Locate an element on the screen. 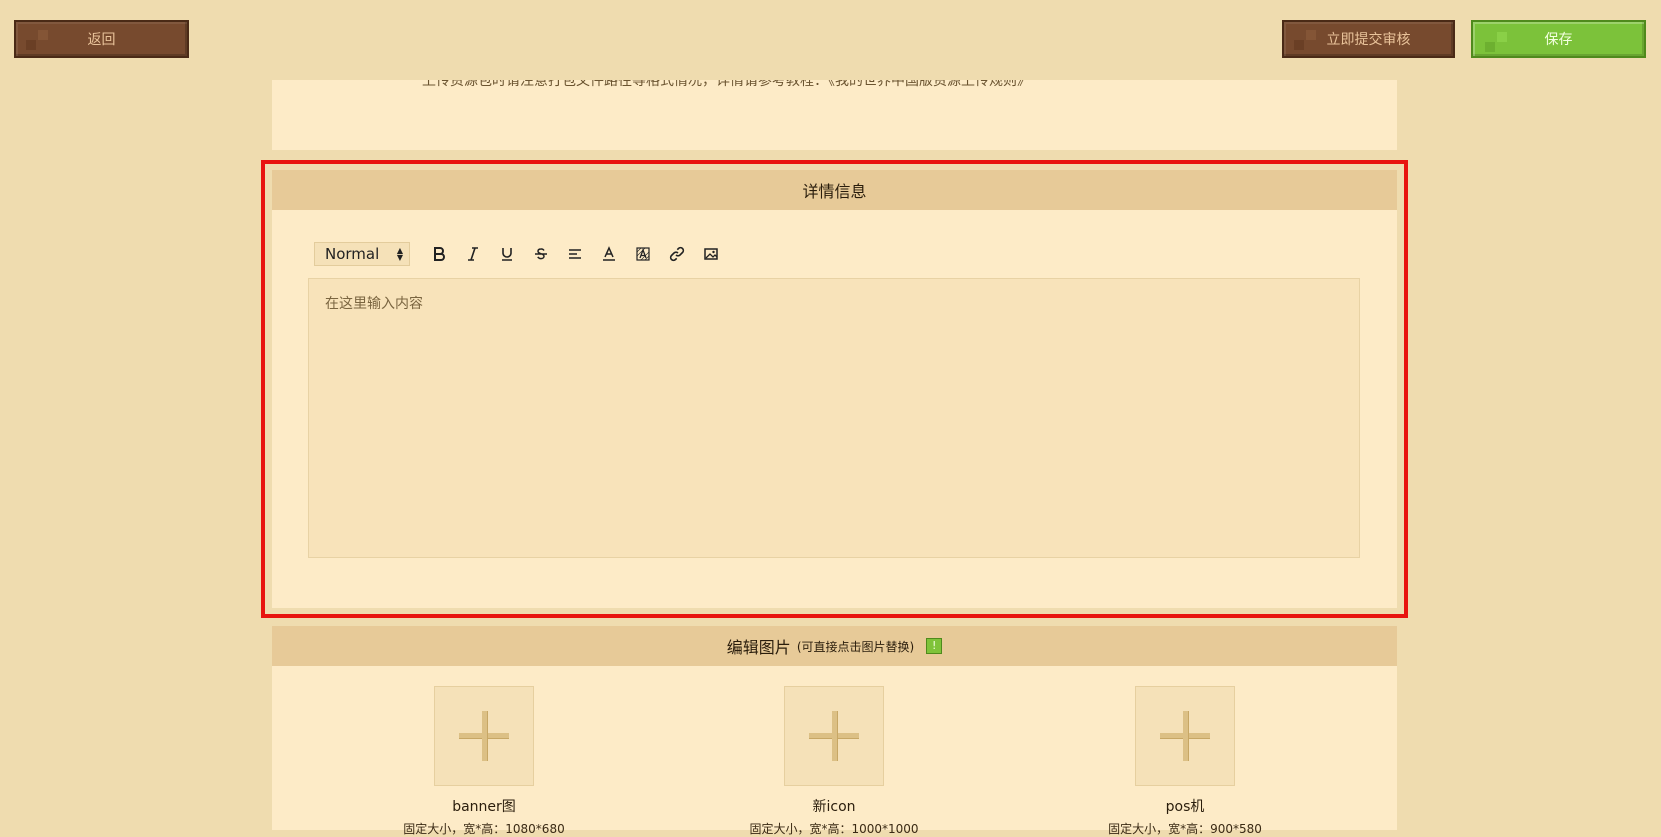  image-section-title: 编辑图片 is located at coordinates (758, 647).